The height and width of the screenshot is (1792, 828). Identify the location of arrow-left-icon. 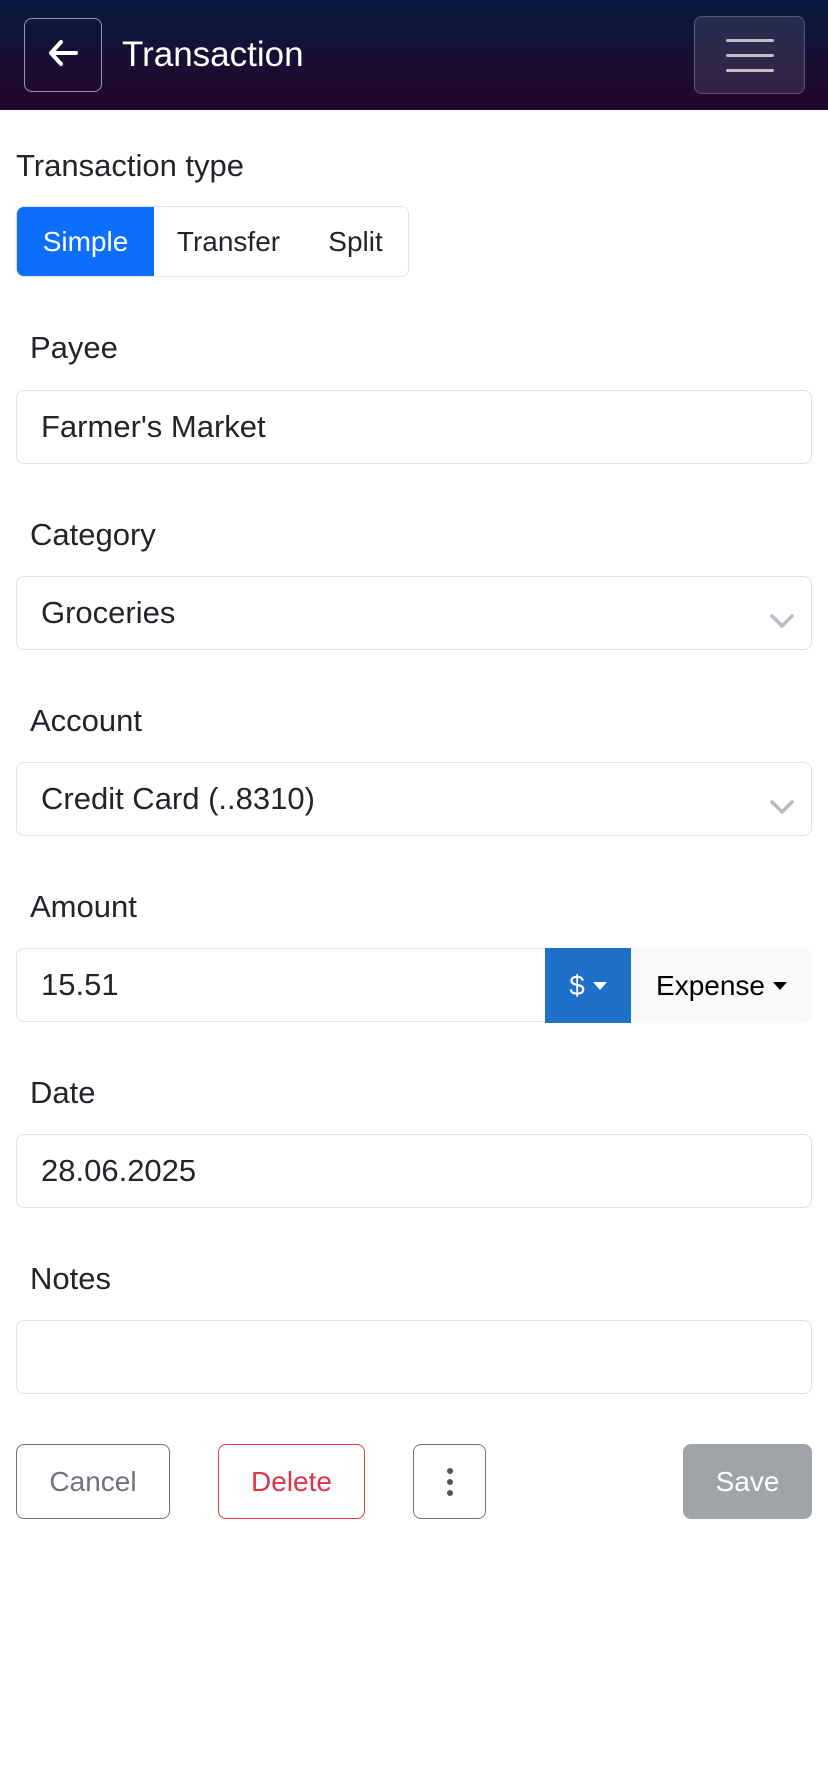
(63, 55).